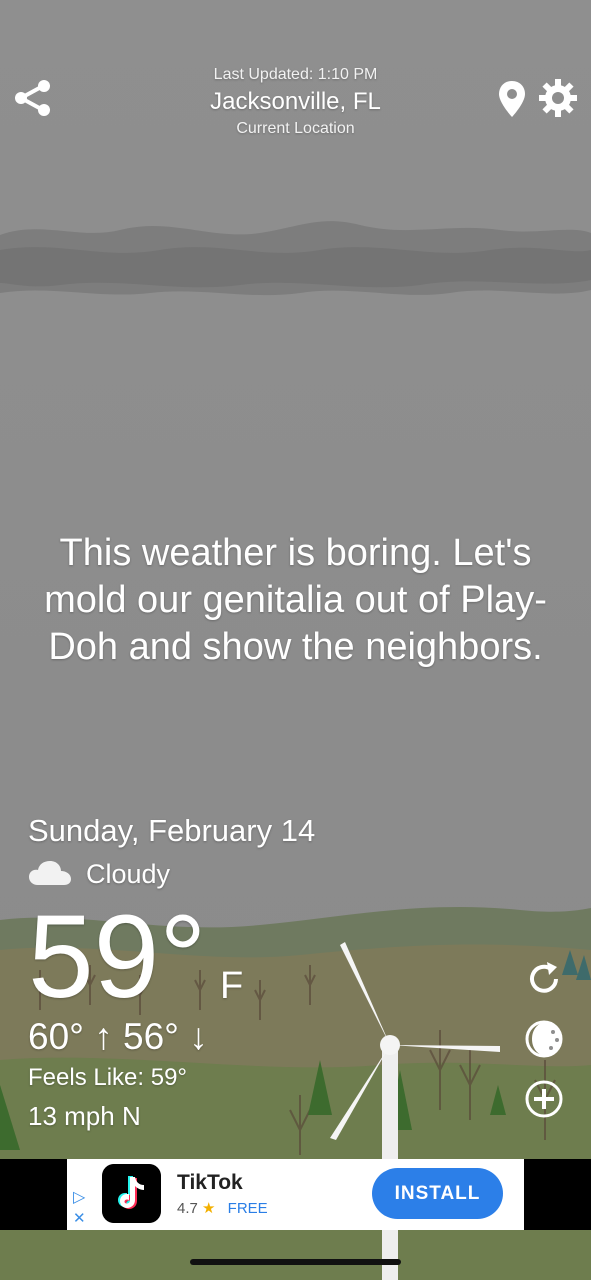 Image resolution: width=591 pixels, height=1280 pixels. What do you see at coordinates (544, 1039) in the screenshot?
I see `moon-icon` at bounding box center [544, 1039].